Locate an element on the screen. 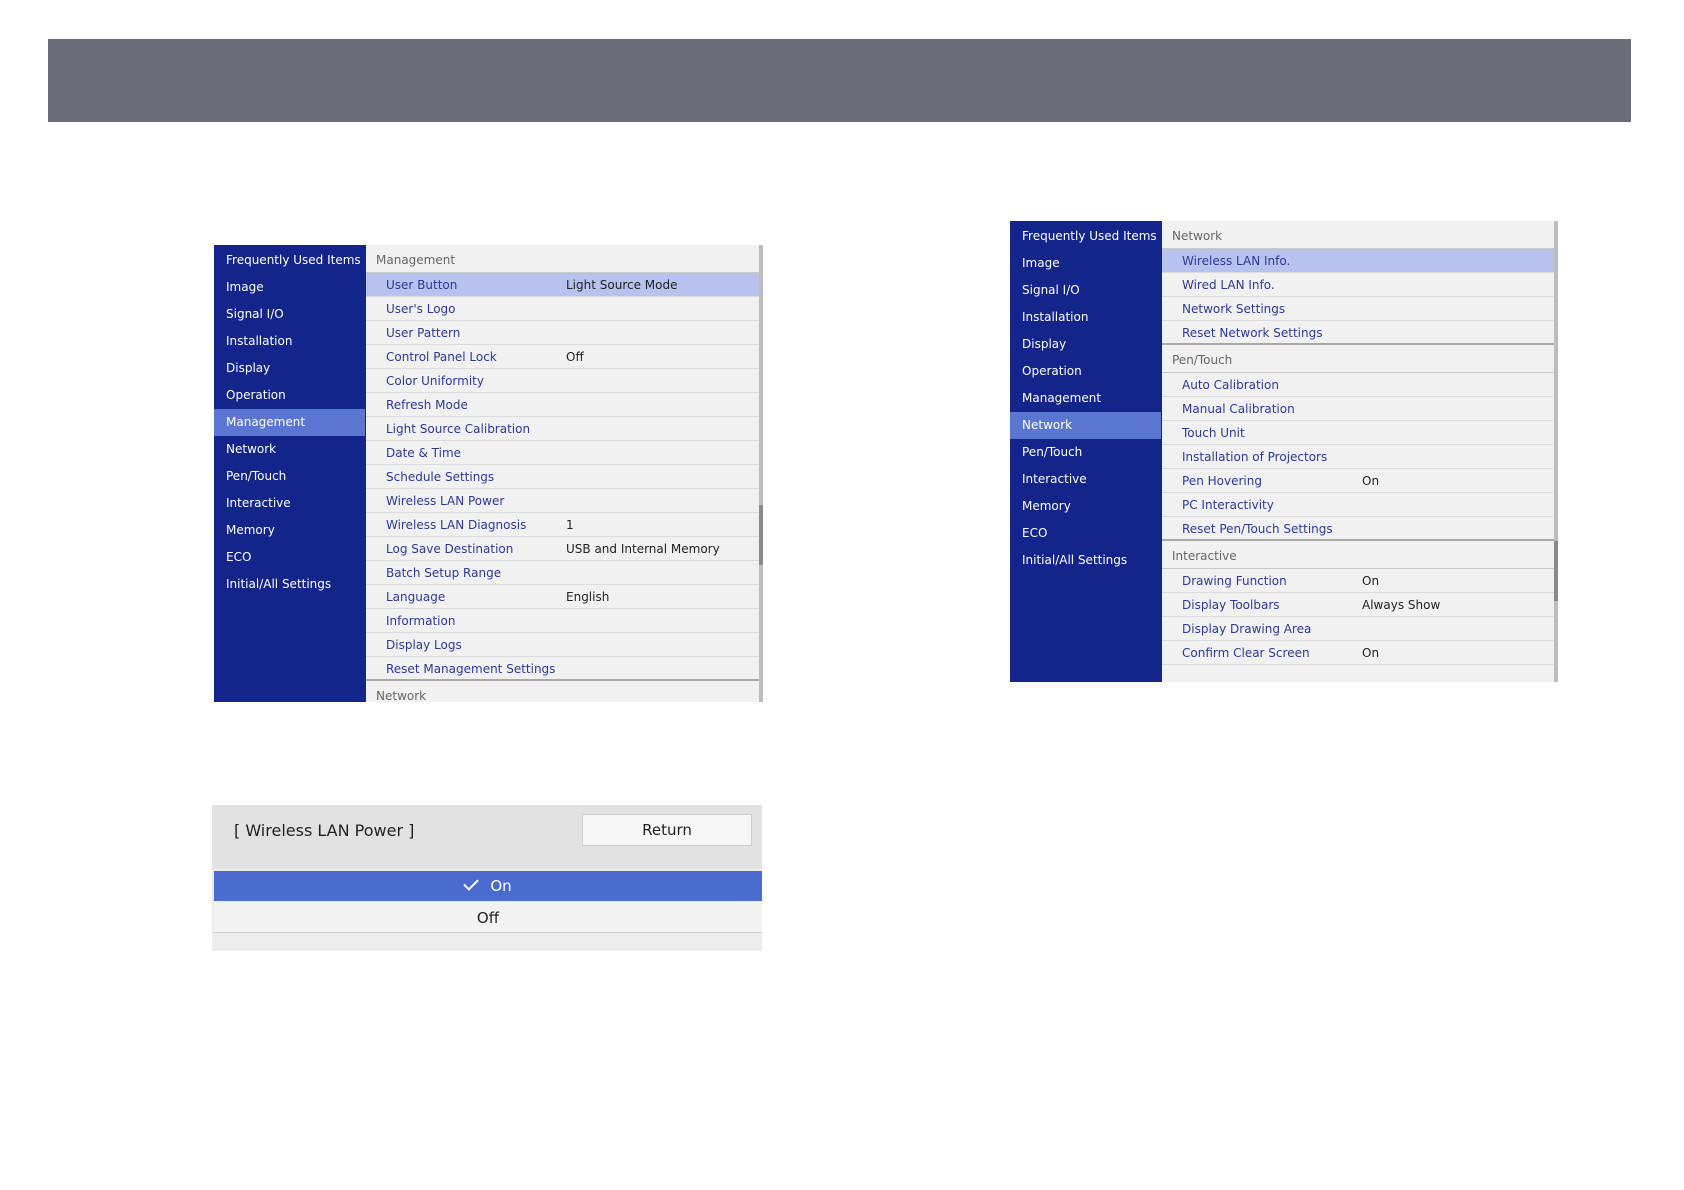  return-button: Return is located at coordinates (667, 830).